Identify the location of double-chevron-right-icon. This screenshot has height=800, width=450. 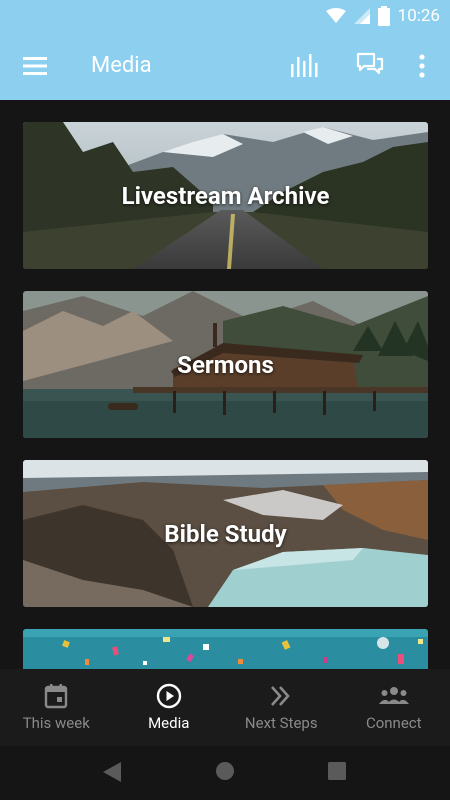
(280, 696).